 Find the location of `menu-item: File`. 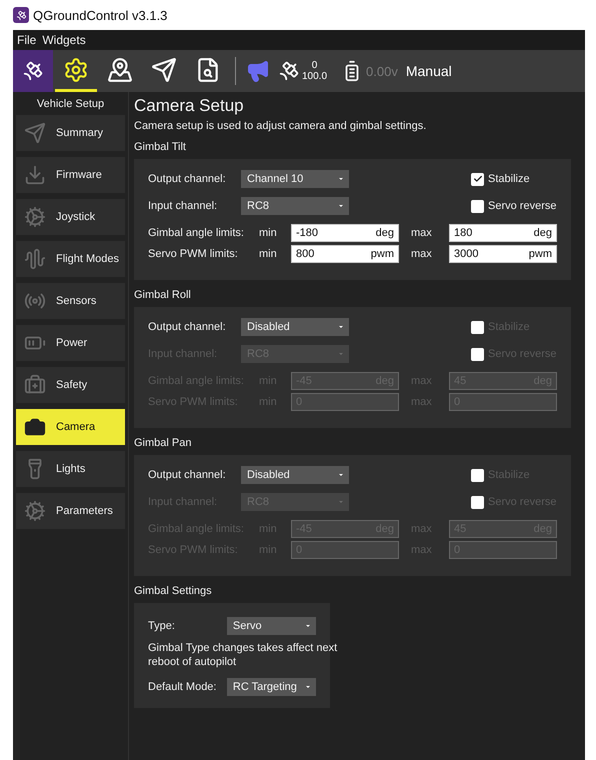

menu-item: File is located at coordinates (26, 40).